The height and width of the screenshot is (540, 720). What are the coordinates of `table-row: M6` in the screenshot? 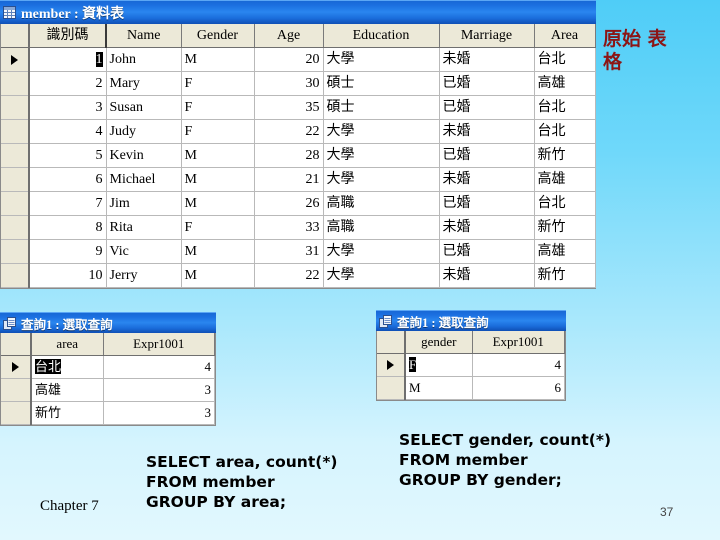 It's located at (471, 388).